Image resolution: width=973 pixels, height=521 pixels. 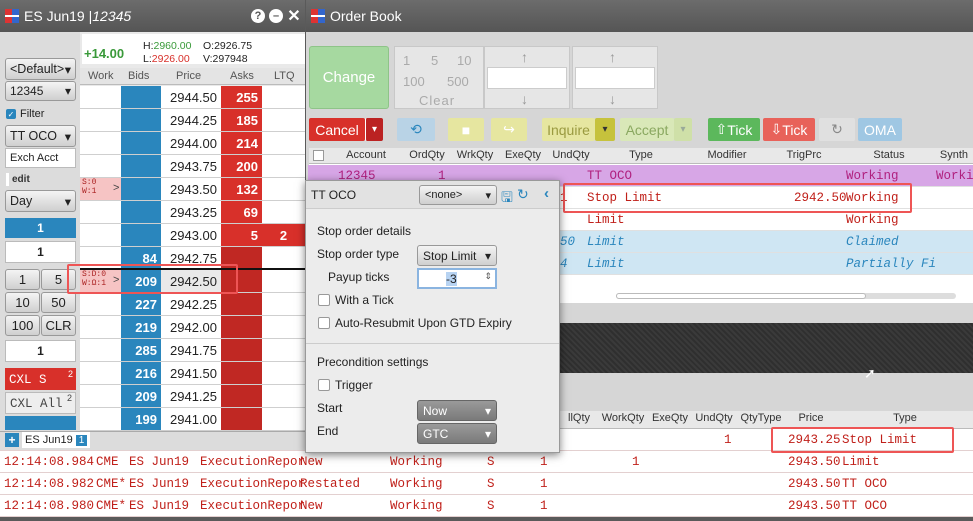 I want to click on col-header-qtytype: QtyType, so click(x=761, y=418).